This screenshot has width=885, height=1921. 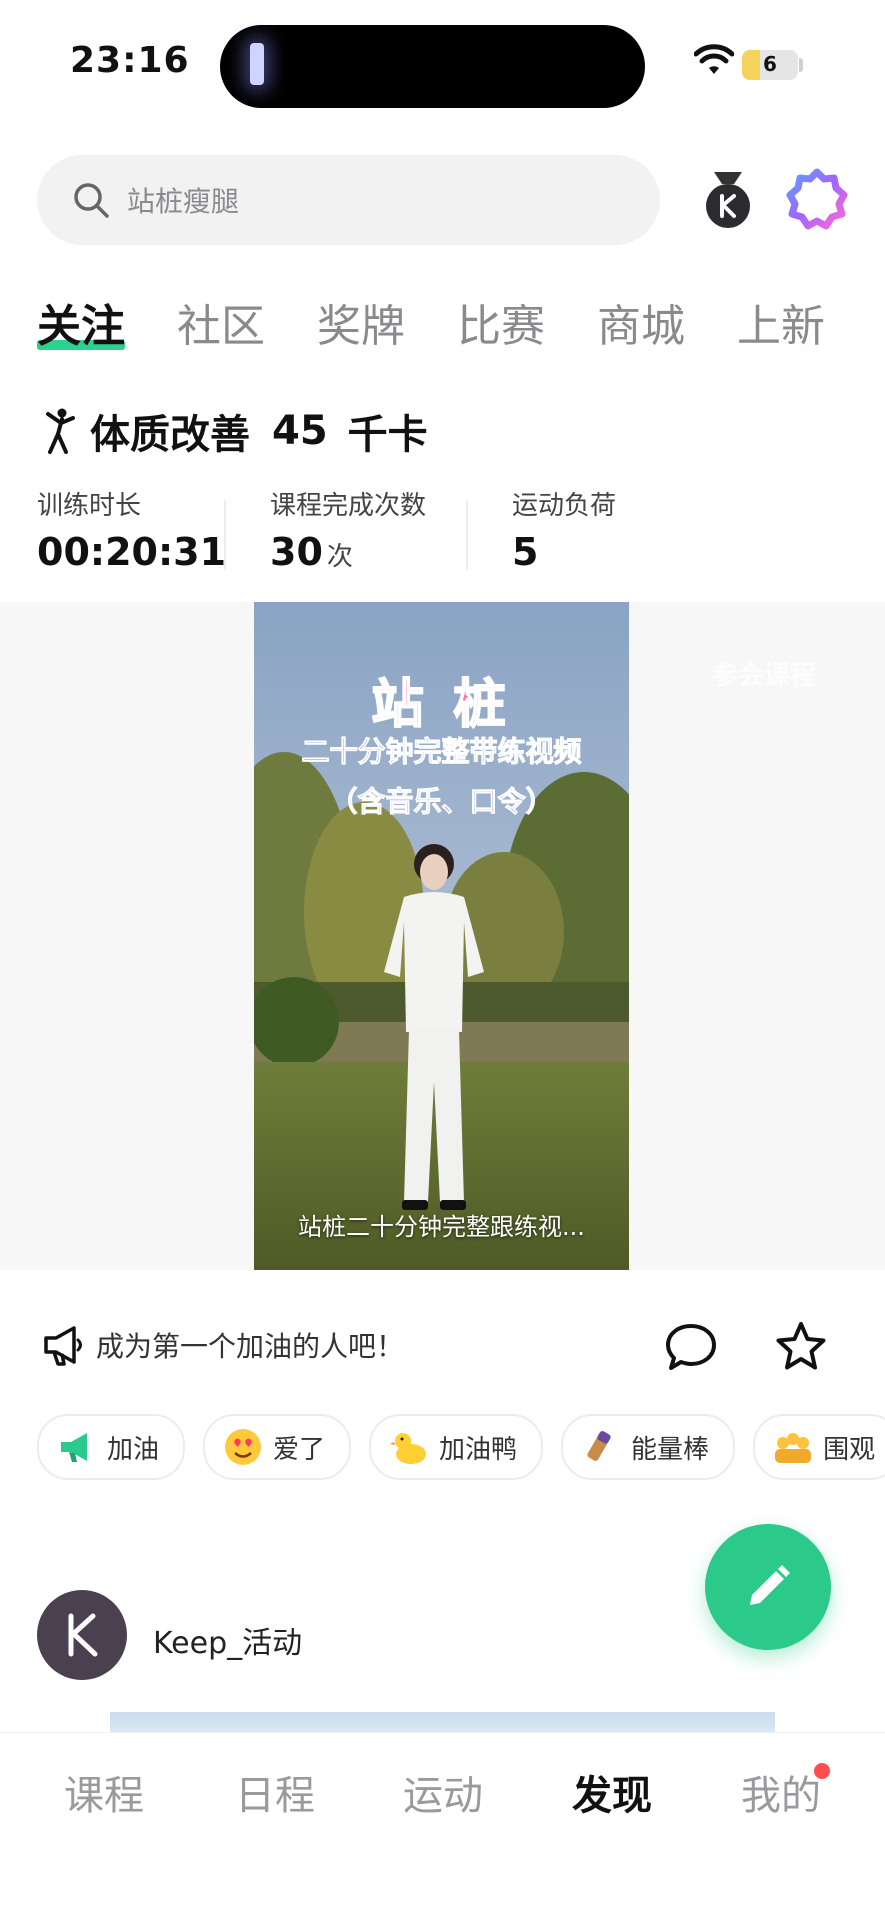 What do you see at coordinates (63, 1346) in the screenshot?
I see `megaphone-outline-icon` at bounding box center [63, 1346].